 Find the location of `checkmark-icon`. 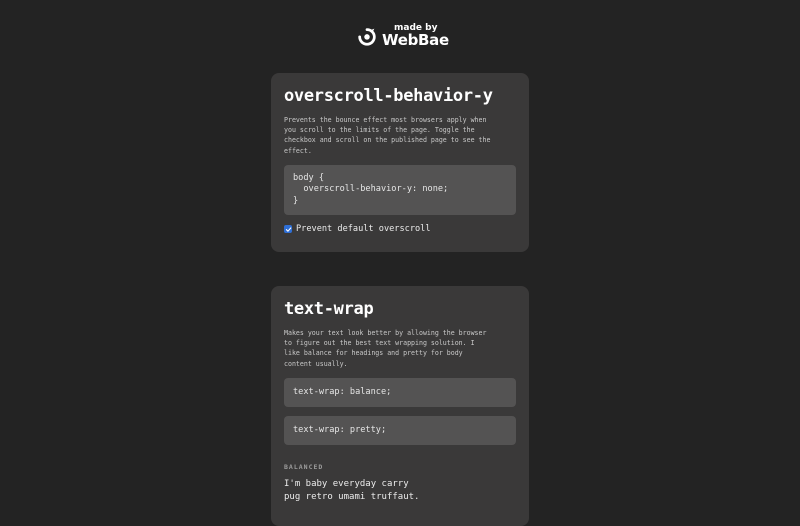

checkmark-icon is located at coordinates (288, 229).